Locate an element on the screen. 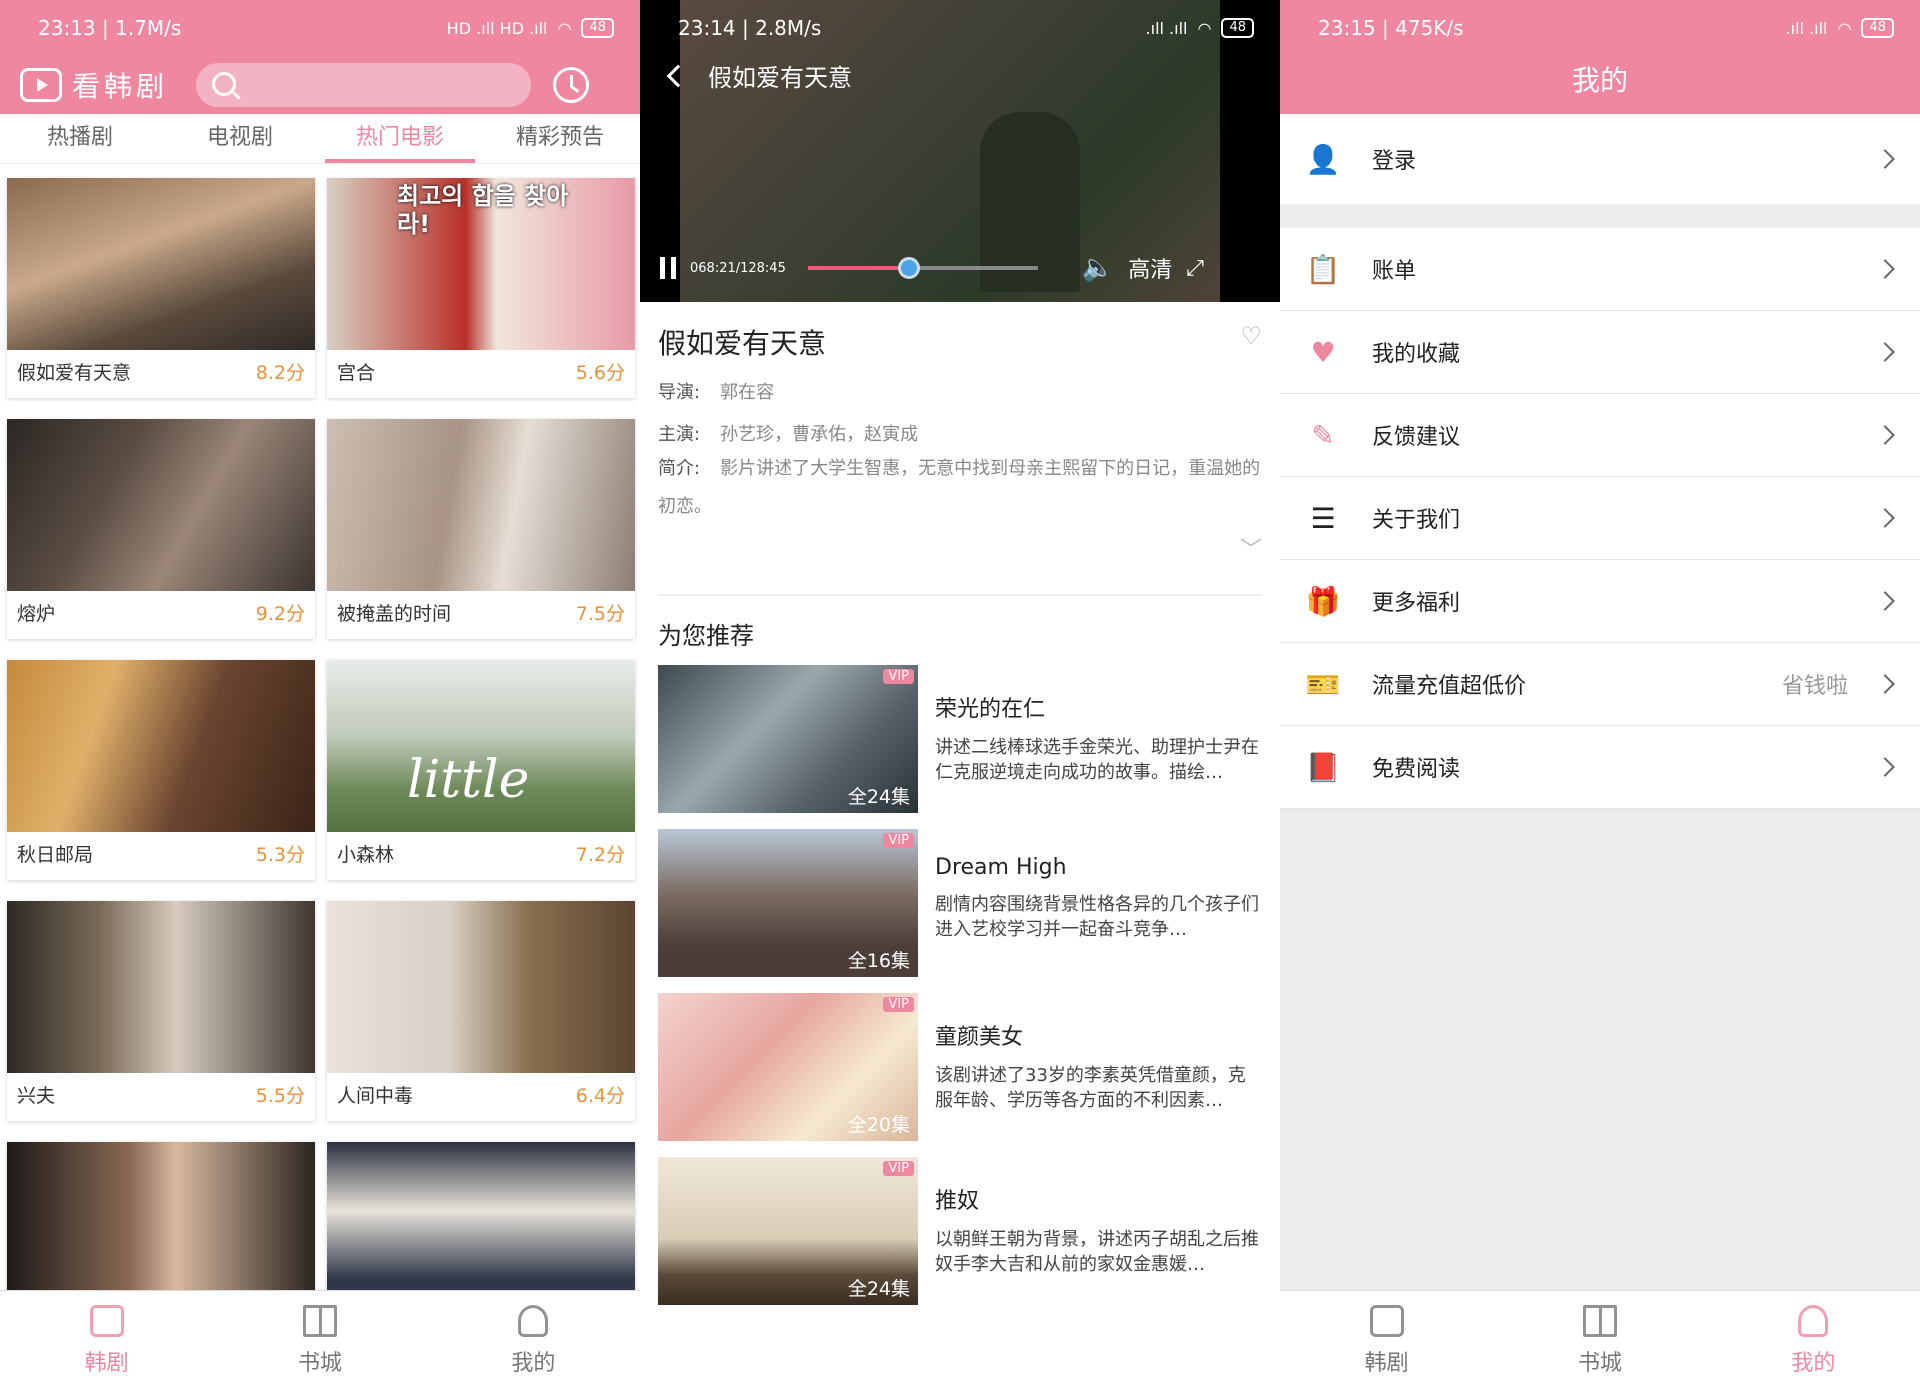 The height and width of the screenshot is (1387, 1920). recommend-name: 荣光的在仁 is located at coordinates (990, 709).